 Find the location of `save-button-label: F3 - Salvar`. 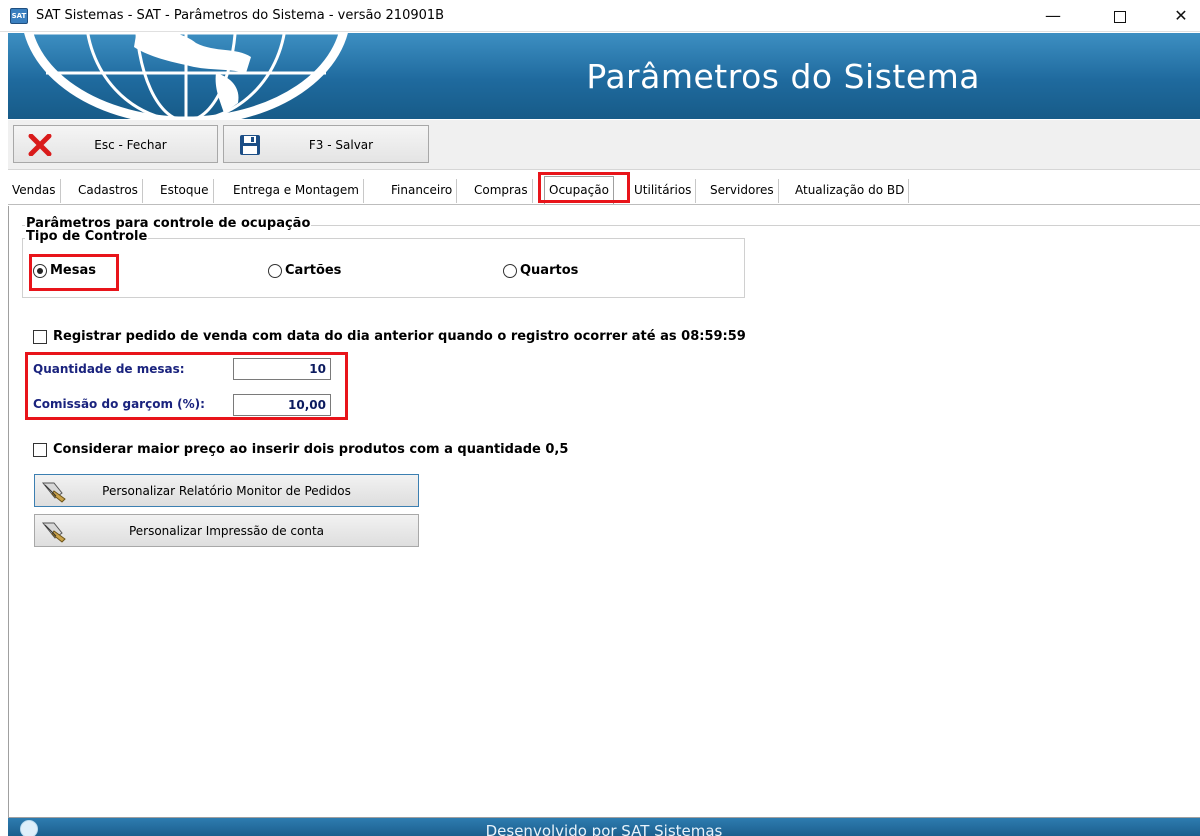

save-button-label: F3 - Salvar is located at coordinates (341, 145).